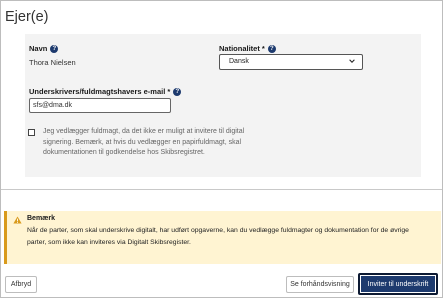  I want to click on nationality-value: Dansk, so click(239, 61).